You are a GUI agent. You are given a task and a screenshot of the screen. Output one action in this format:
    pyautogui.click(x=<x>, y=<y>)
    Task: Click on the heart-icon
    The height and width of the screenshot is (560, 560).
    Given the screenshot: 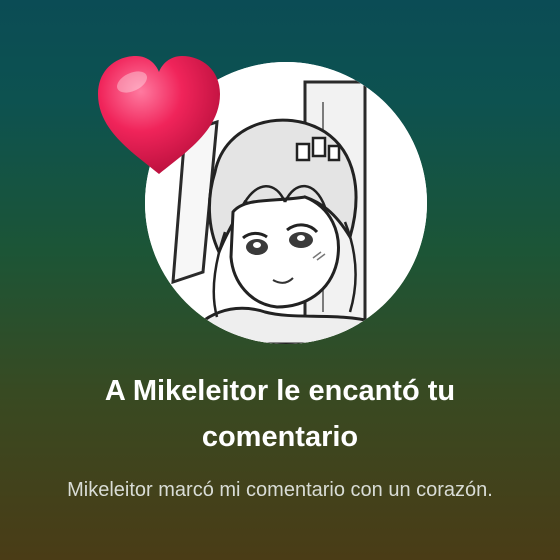 What is the action you would take?
    pyautogui.click(x=159, y=116)
    